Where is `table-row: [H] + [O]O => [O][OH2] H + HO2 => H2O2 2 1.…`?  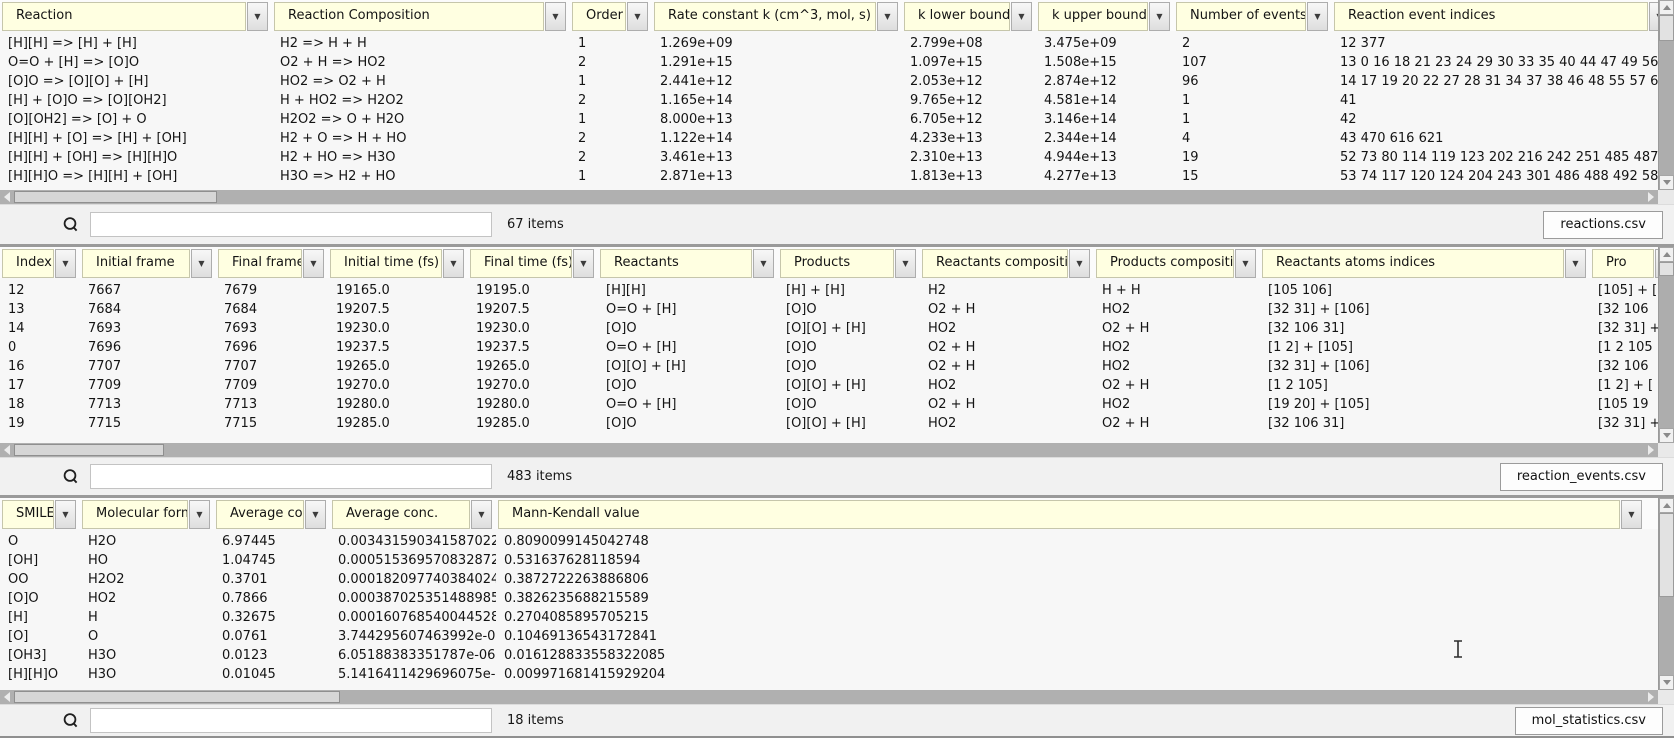 table-row: [H] + [O]O => [O][OH2] H + HO2 => H2O2 2 1.… is located at coordinates (837, 100).